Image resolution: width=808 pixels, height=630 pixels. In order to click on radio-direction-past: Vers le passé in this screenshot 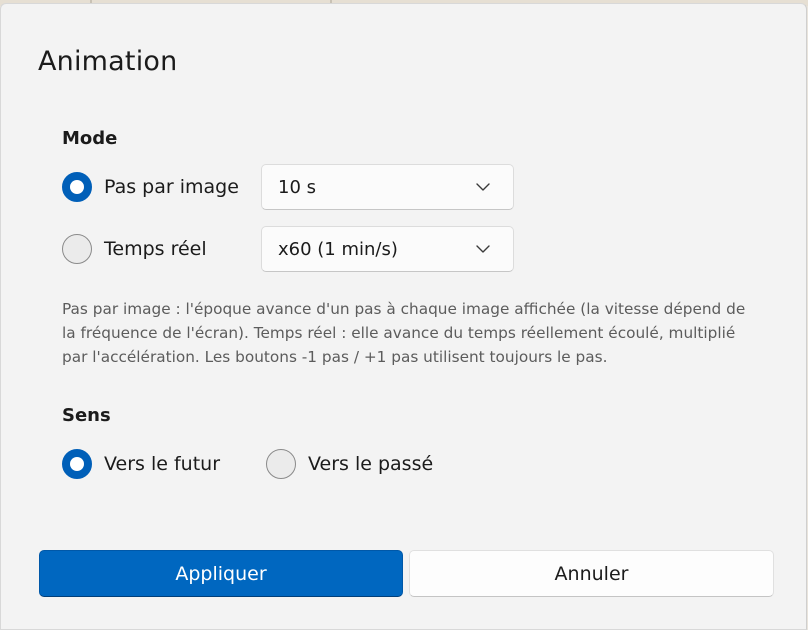, I will do `click(349, 464)`.